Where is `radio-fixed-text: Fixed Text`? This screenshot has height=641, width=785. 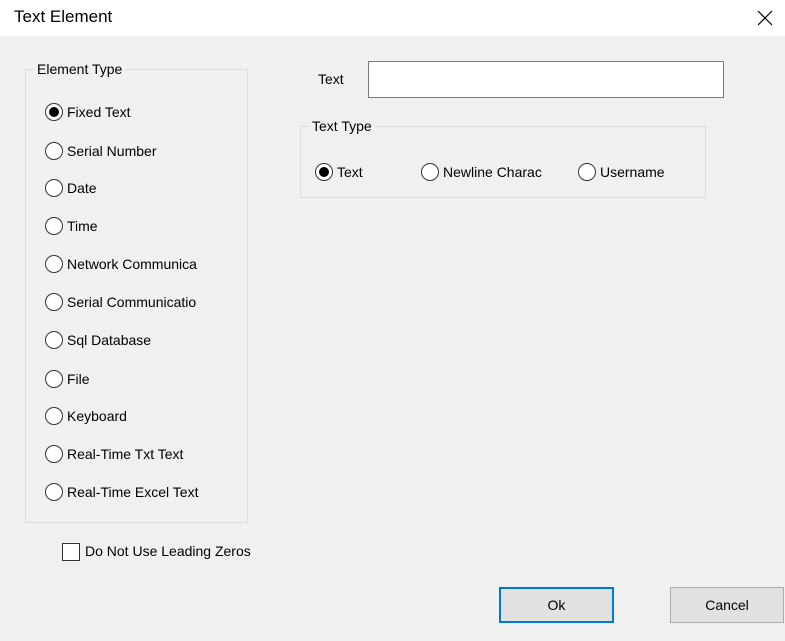
radio-fixed-text: Fixed Text is located at coordinates (88, 112).